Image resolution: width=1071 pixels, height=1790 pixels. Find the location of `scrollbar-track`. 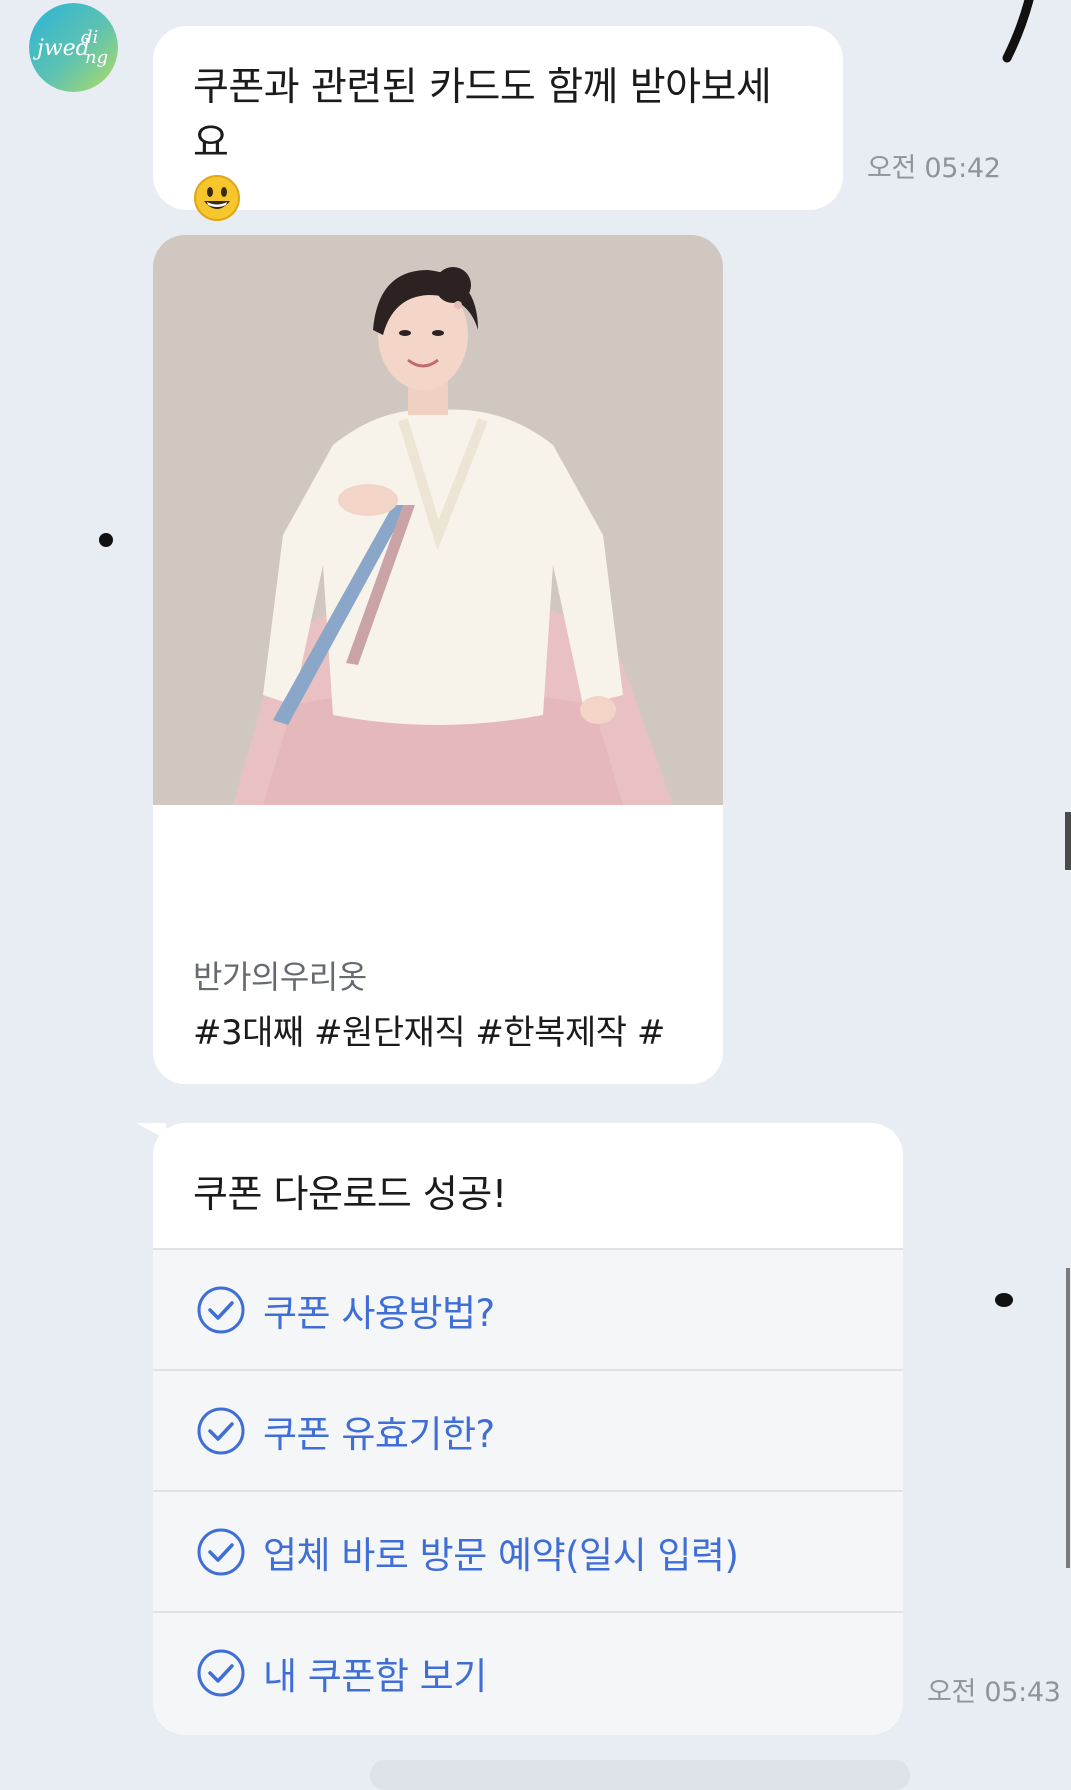

scrollbar-track is located at coordinates (1068, 1418).